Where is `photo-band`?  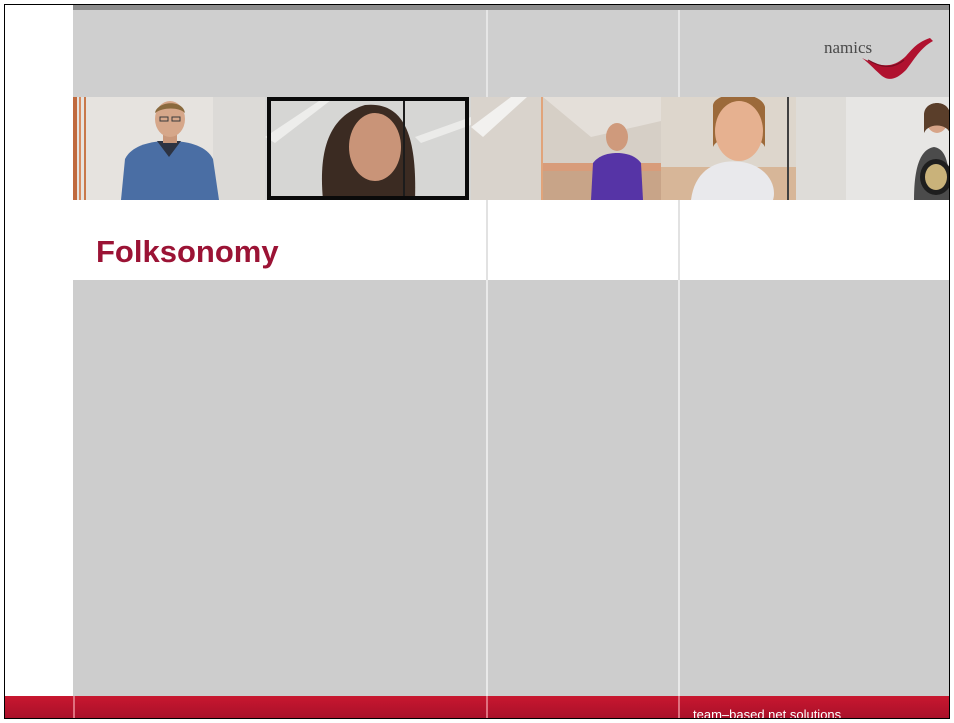
photo-band is located at coordinates (511, 148).